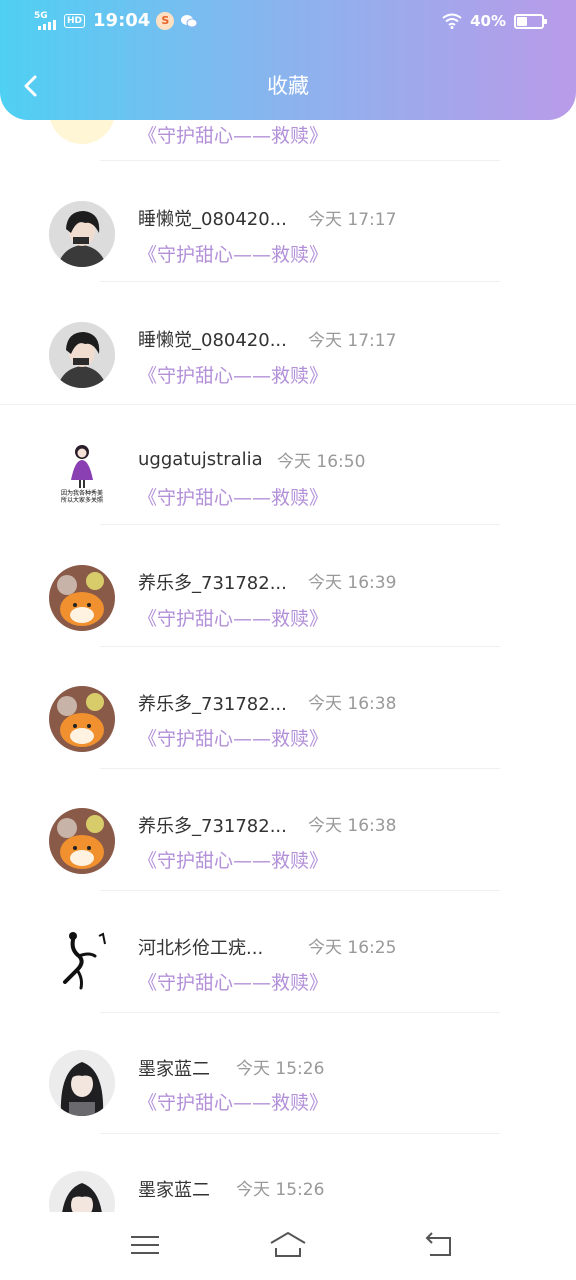 This screenshot has width=576, height=1280. I want to click on wifi-icon, so click(452, 21).